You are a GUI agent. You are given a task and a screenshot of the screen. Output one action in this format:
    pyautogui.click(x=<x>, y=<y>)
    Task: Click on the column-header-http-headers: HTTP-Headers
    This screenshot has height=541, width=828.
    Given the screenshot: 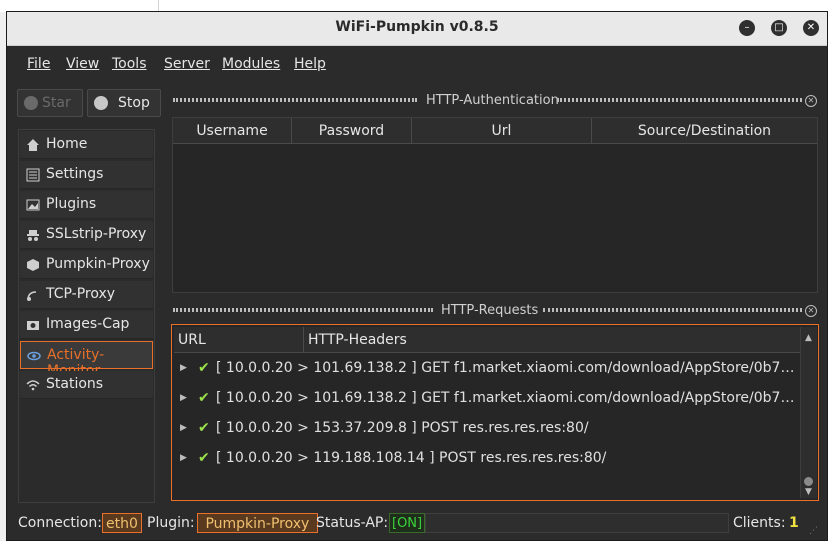 What is the action you would take?
    pyautogui.click(x=552, y=340)
    